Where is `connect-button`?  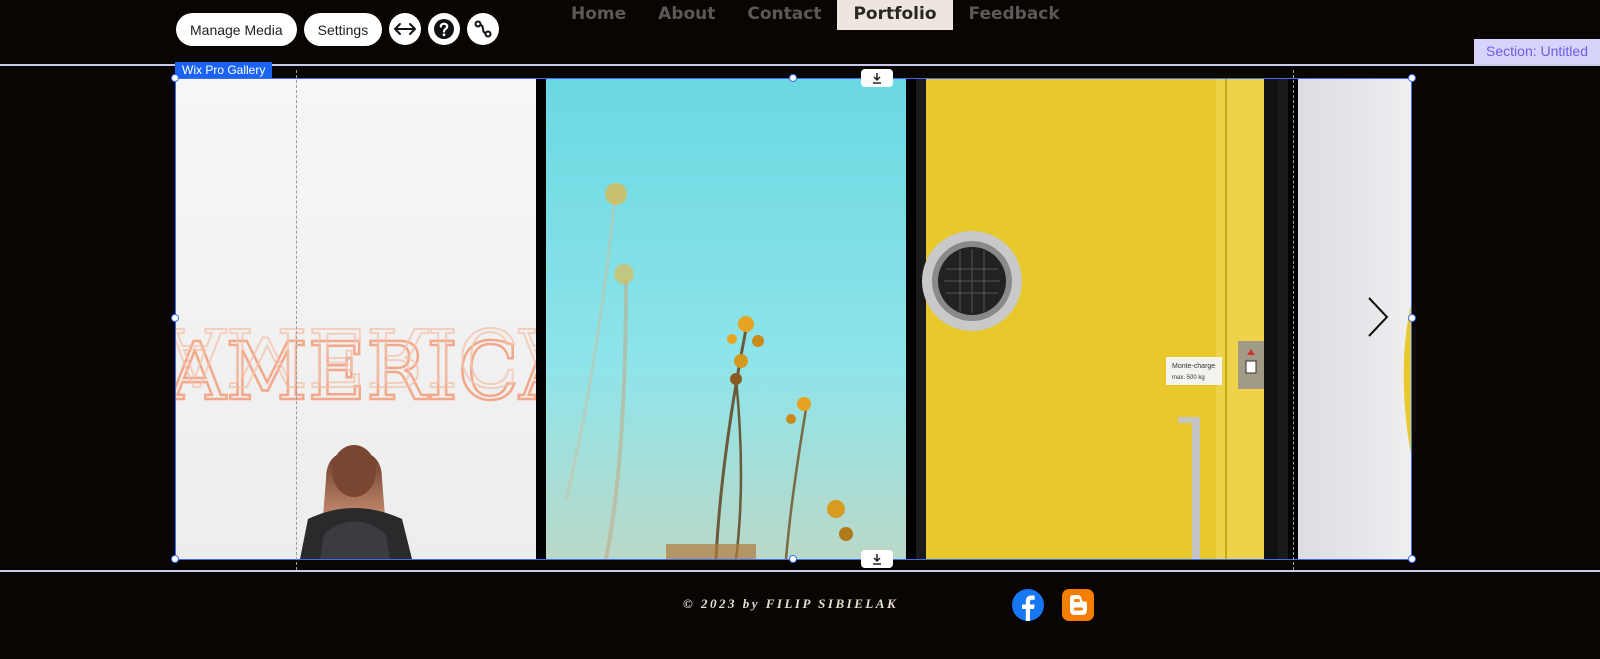
connect-button is located at coordinates (483, 29).